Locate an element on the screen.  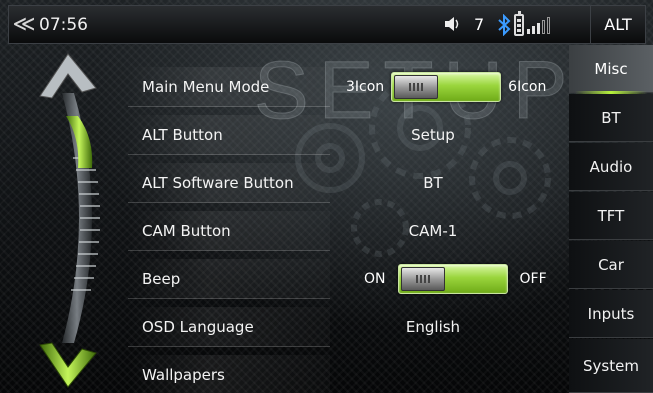
tab-misc: Misc is located at coordinates (611, 69).